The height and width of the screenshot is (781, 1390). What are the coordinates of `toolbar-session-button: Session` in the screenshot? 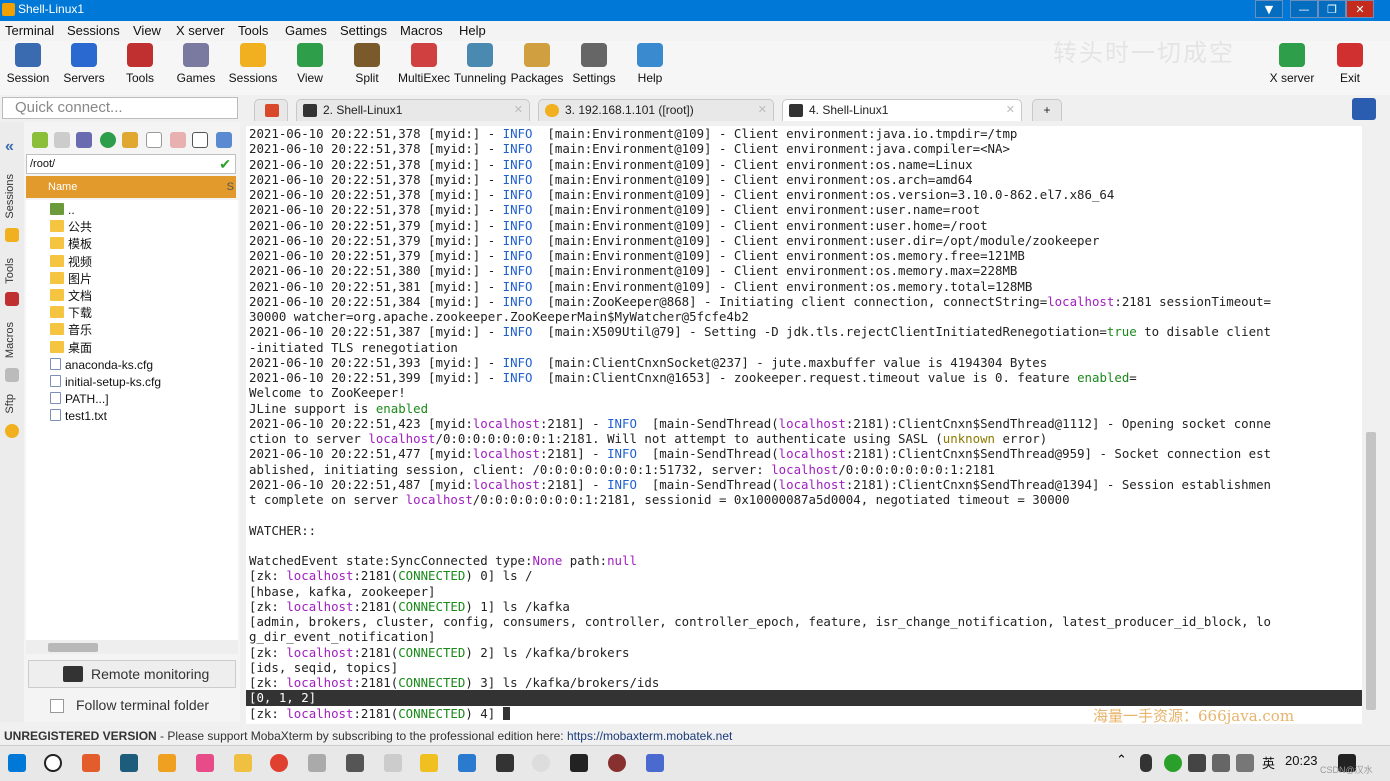 It's located at (28, 64).